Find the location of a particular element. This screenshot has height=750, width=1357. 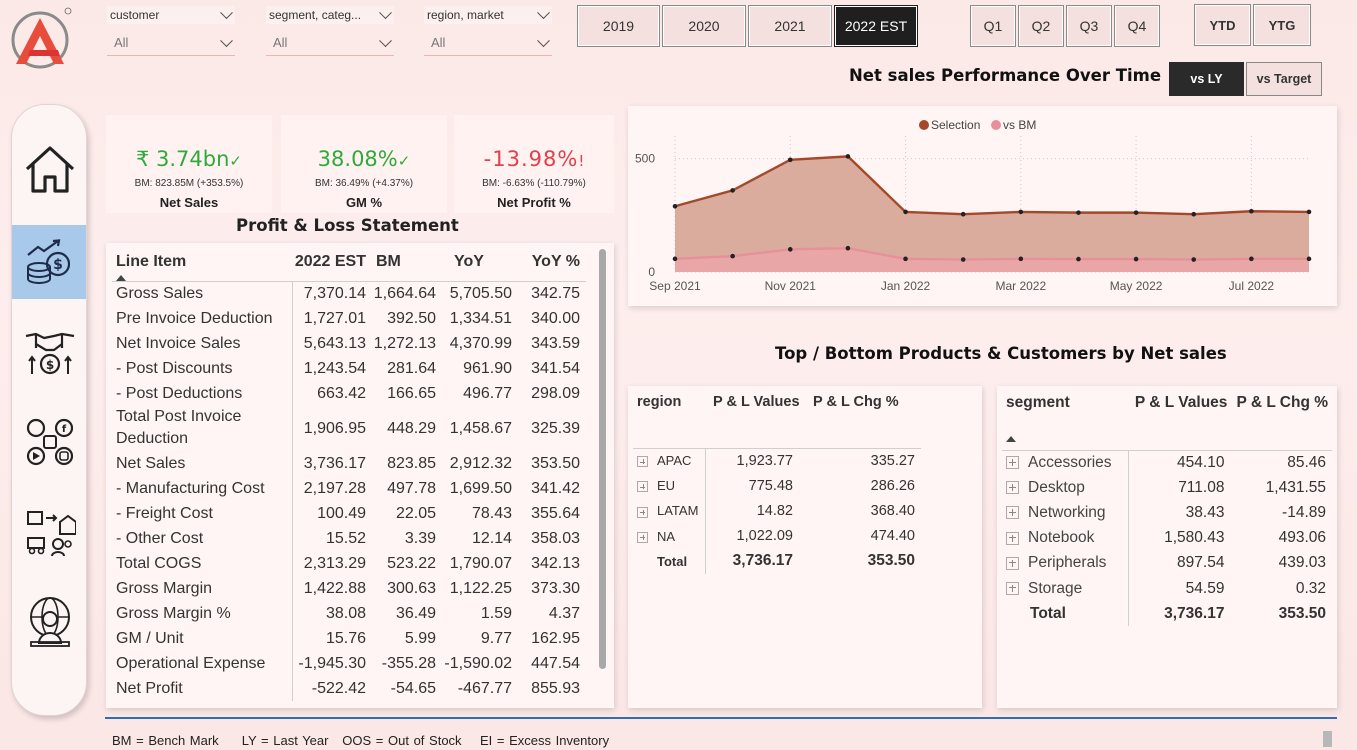

table-row: Desktop 711.08 1,431.55 is located at coordinates (1167, 488).